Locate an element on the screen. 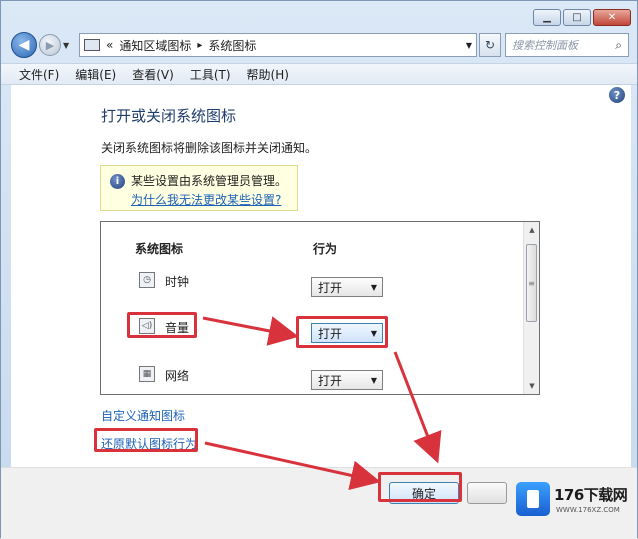 This screenshot has width=638, height=539. maximize-button: □ is located at coordinates (577, 17).